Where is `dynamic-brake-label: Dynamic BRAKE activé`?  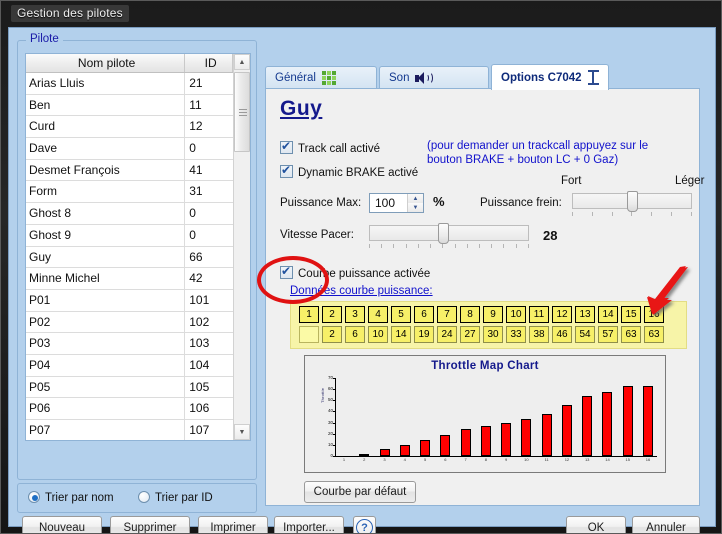 dynamic-brake-label: Dynamic BRAKE activé is located at coordinates (358, 173).